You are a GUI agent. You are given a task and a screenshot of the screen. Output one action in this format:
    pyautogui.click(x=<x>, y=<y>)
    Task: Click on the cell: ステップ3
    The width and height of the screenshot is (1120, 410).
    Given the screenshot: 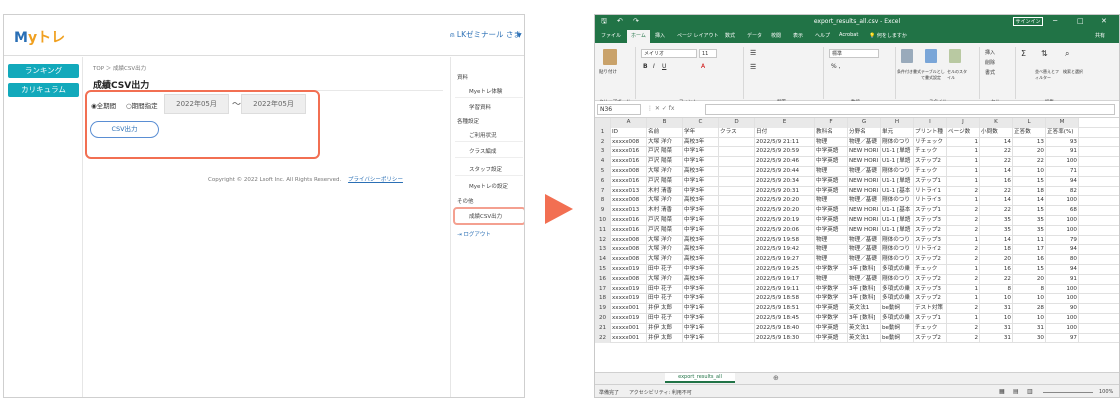 What is the action you would take?
    pyautogui.click(x=930, y=289)
    